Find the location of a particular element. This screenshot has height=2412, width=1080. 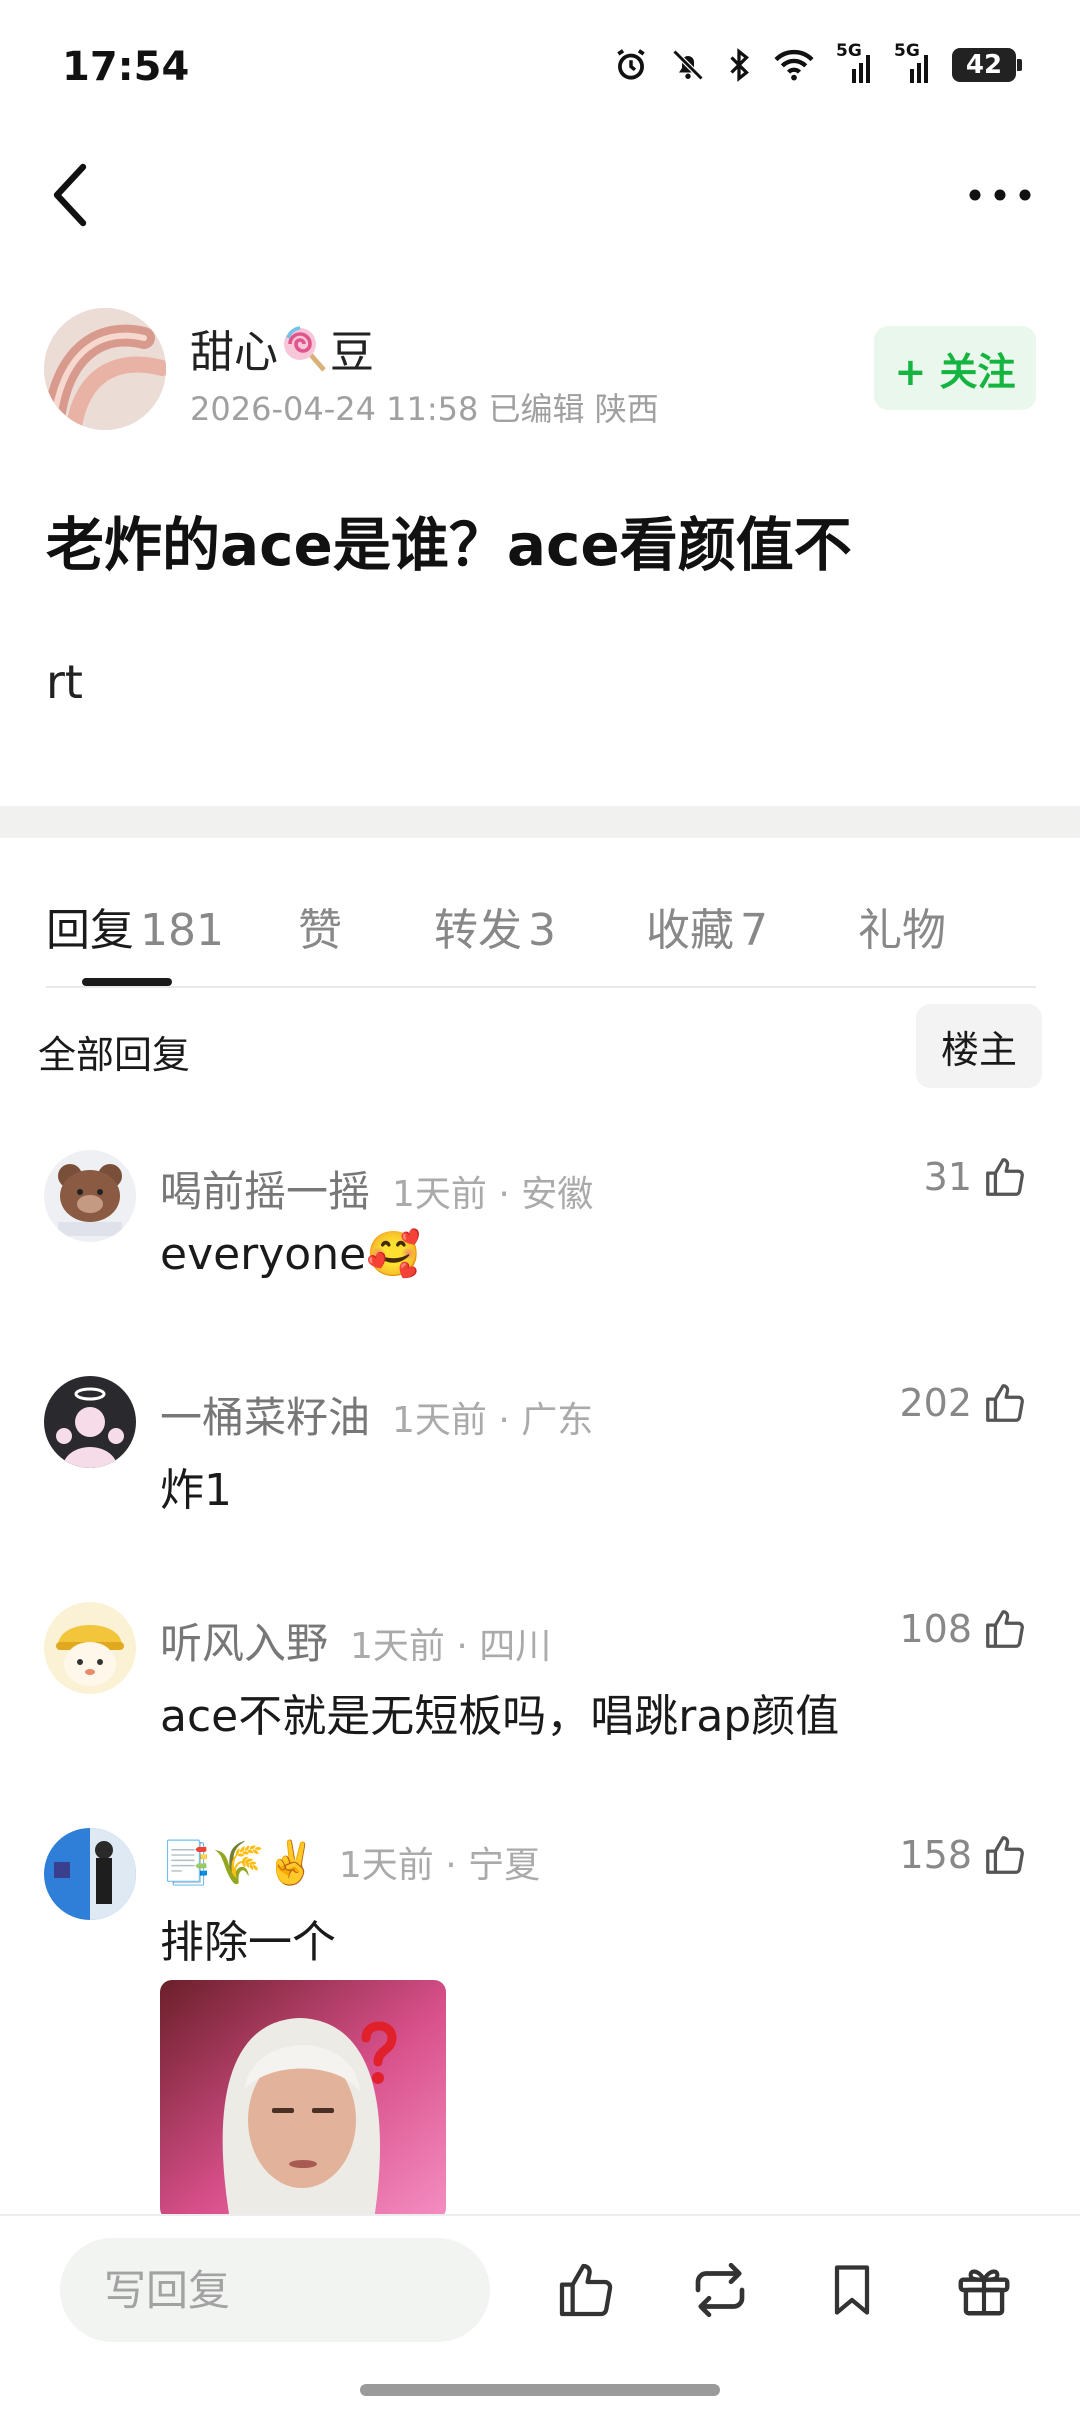

comment-like-button: 202 is located at coordinates (963, 1403).